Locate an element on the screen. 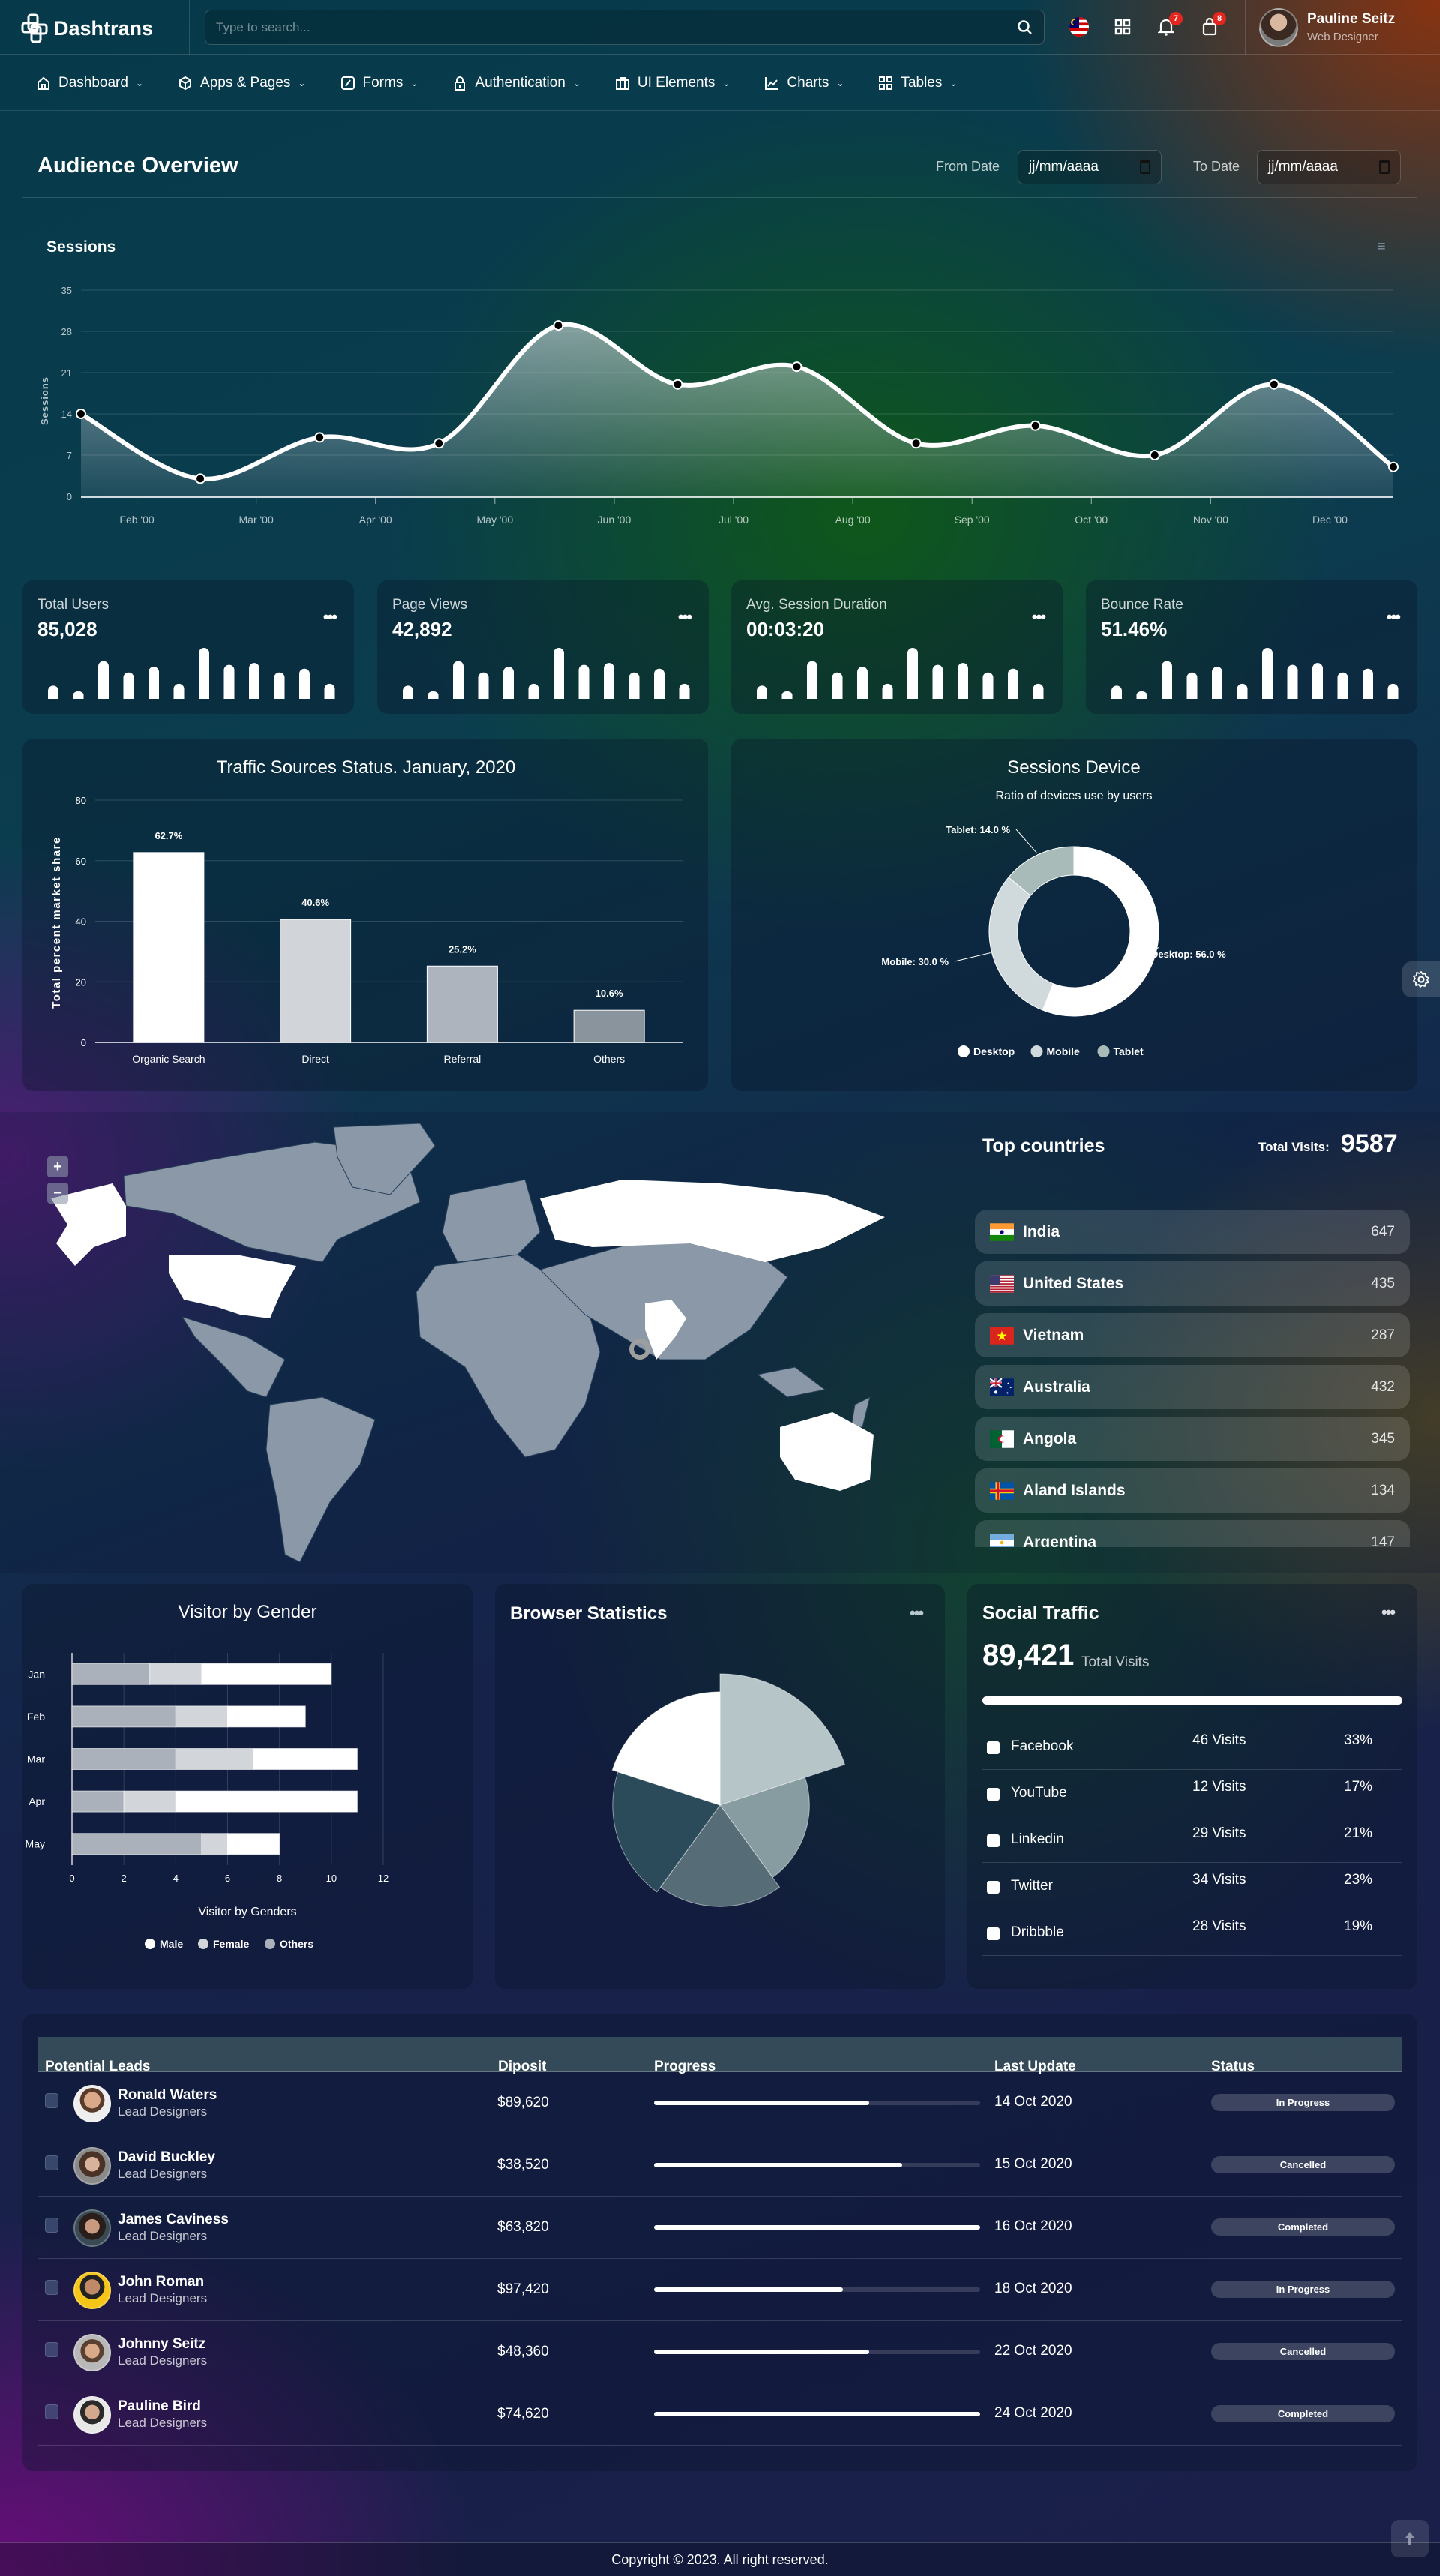 Image resolution: width=1440 pixels, height=2576 pixels. apps-grid-icon is located at coordinates (1122, 27).